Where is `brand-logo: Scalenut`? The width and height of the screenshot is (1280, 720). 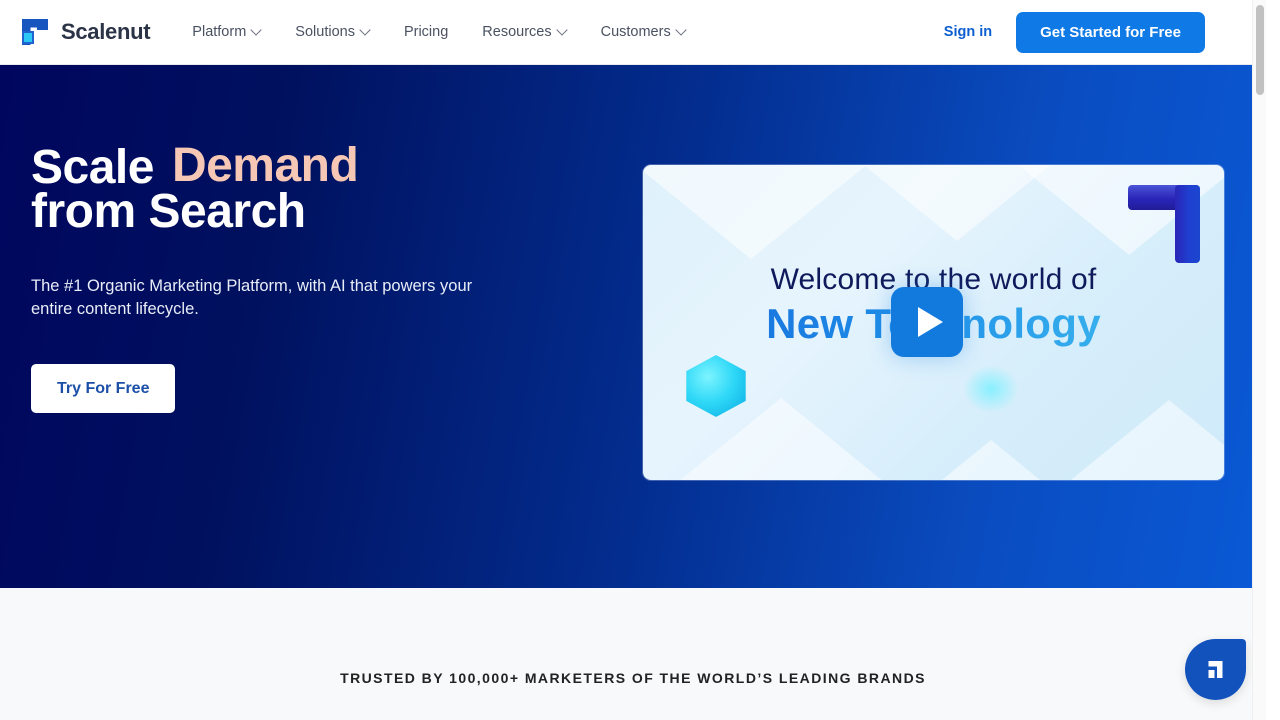 brand-logo: Scalenut is located at coordinates (85, 32).